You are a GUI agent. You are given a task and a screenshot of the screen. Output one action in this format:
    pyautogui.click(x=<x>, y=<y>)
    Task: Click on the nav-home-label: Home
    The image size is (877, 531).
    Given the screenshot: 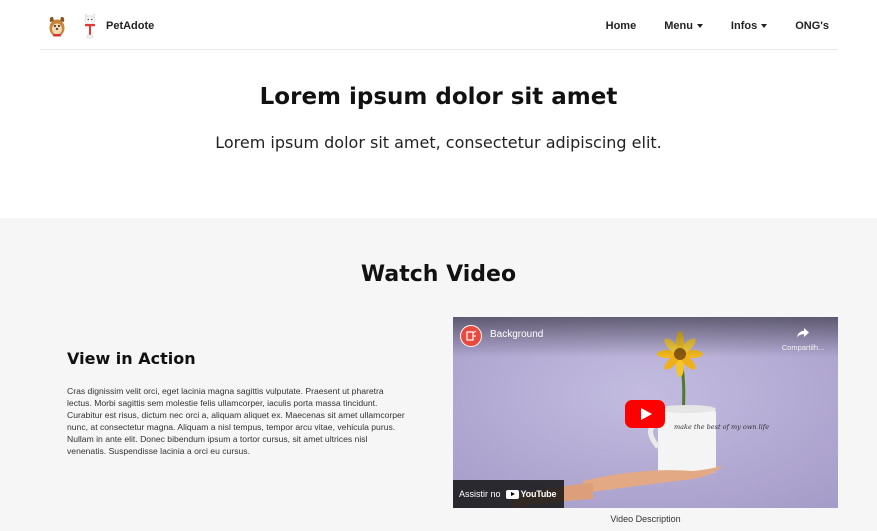 What is the action you would take?
    pyautogui.click(x=621, y=26)
    